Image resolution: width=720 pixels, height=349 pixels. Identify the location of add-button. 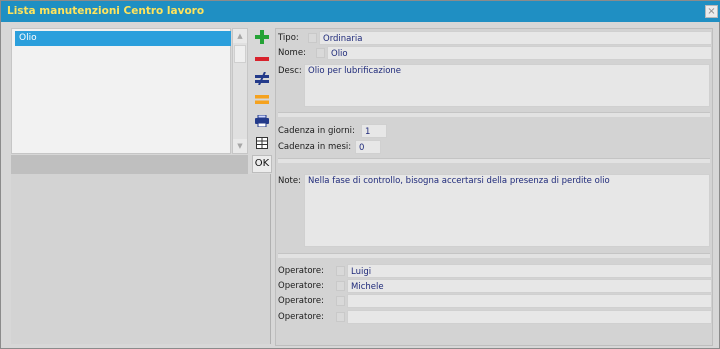
(262, 36).